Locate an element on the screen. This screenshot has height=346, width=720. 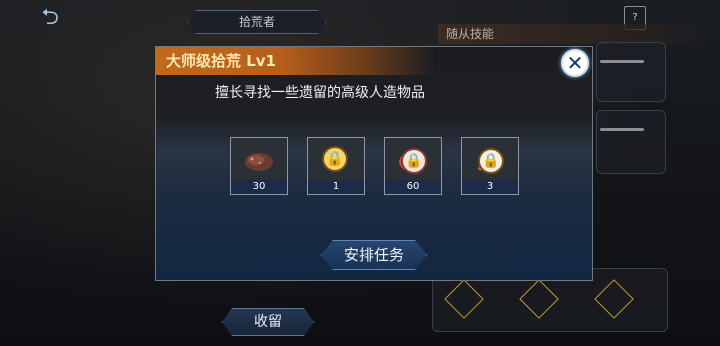
dialog-description: 擅长寻找一些遗留的高级人造物品 is located at coordinates (320, 93).